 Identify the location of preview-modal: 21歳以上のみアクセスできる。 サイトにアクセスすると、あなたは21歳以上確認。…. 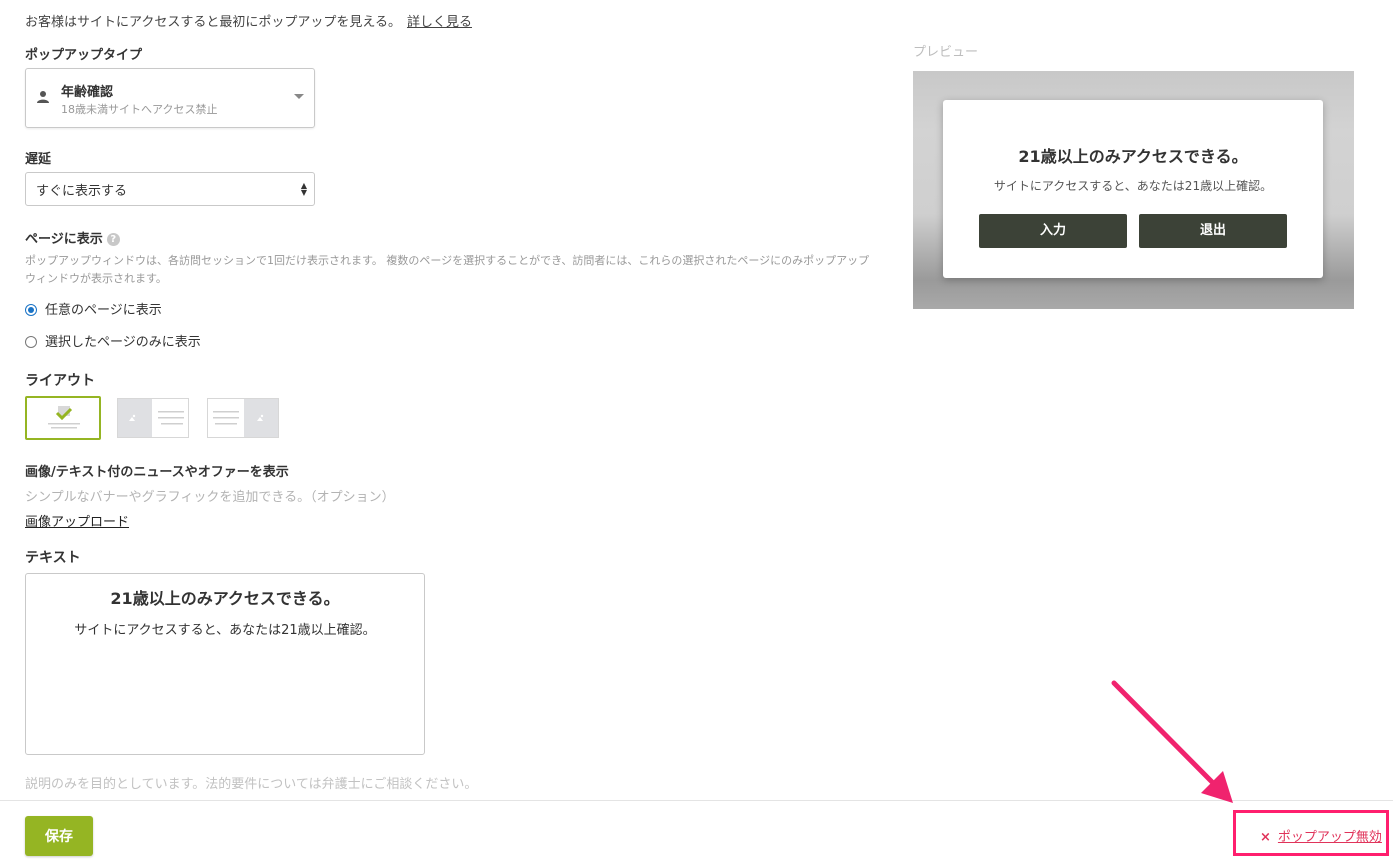
(1133, 189).